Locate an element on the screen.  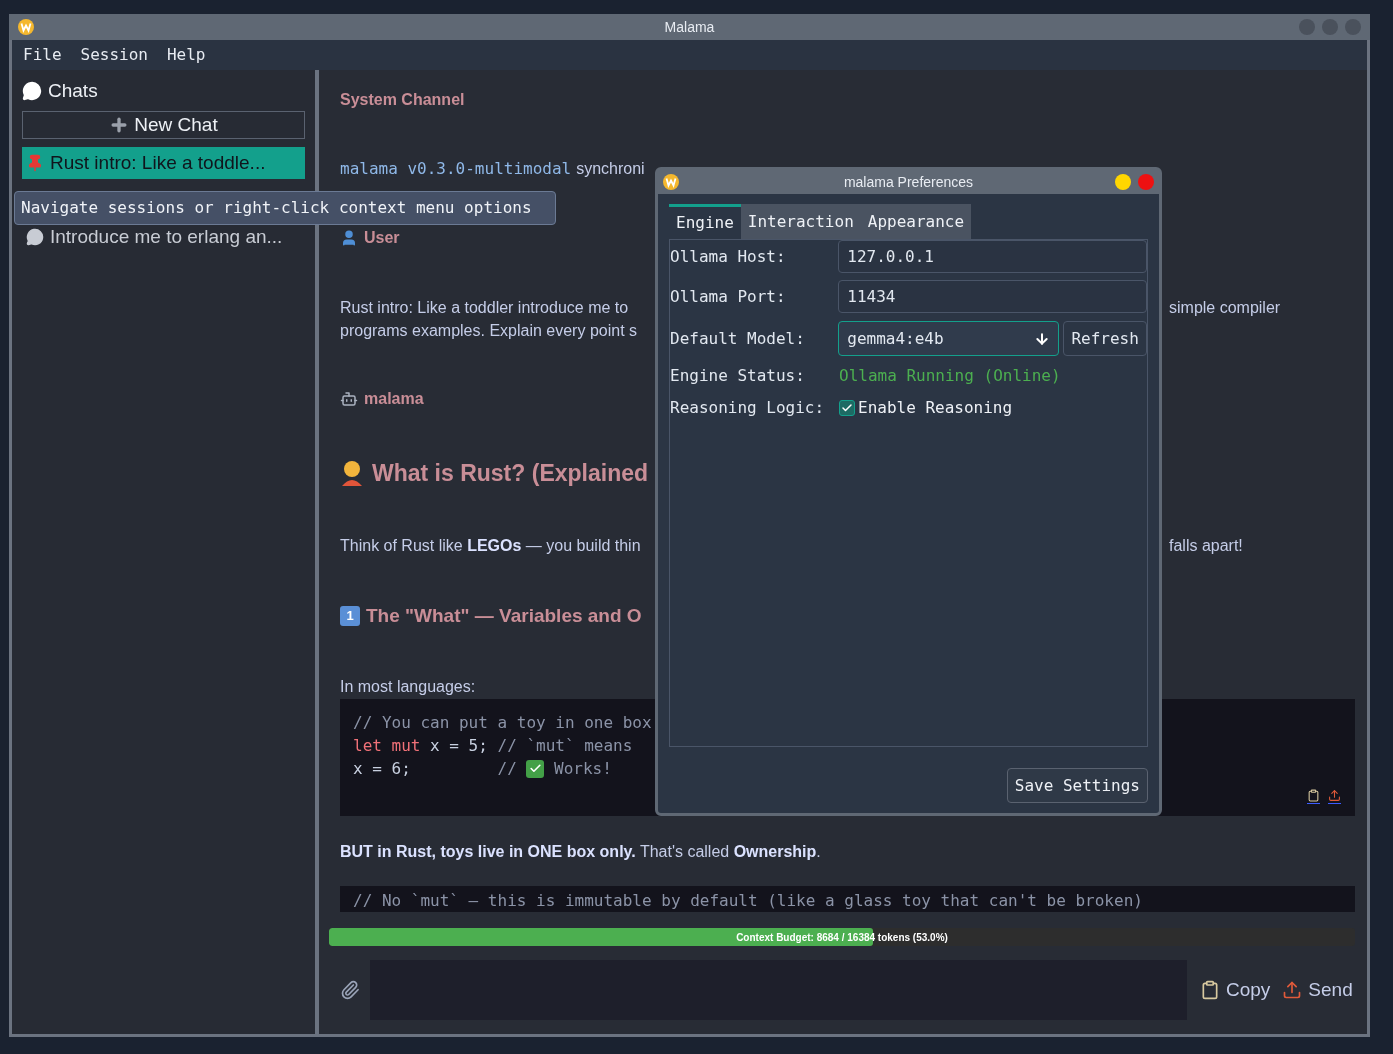
number-badge: 1 is located at coordinates (350, 616).